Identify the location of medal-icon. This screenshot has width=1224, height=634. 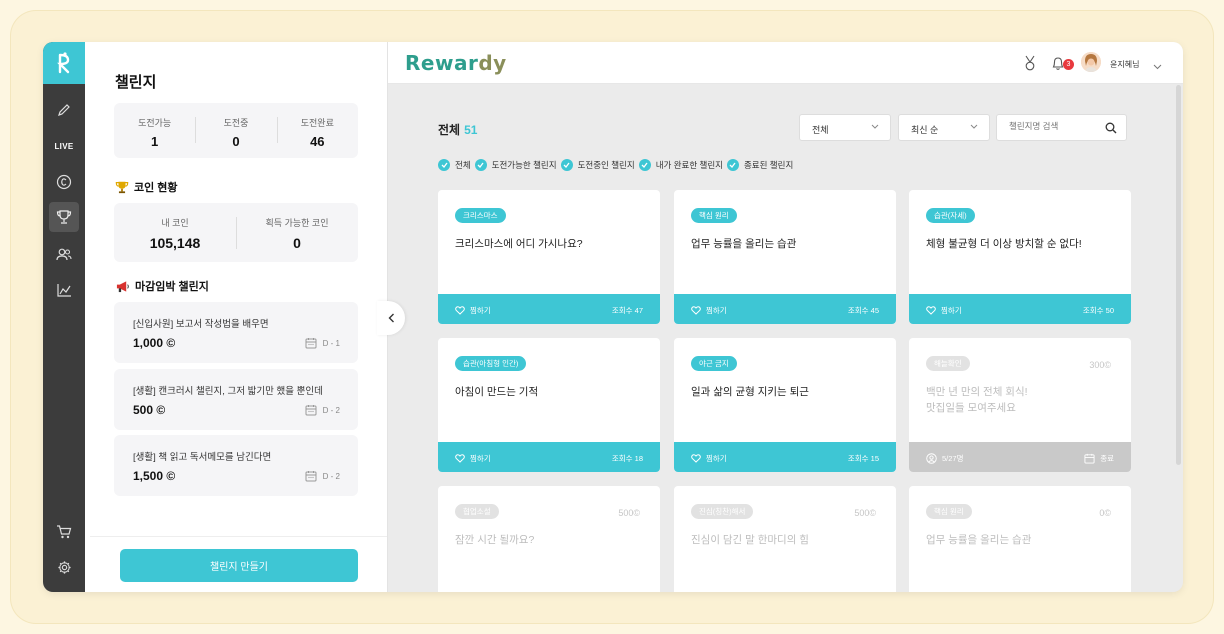
(1030, 65).